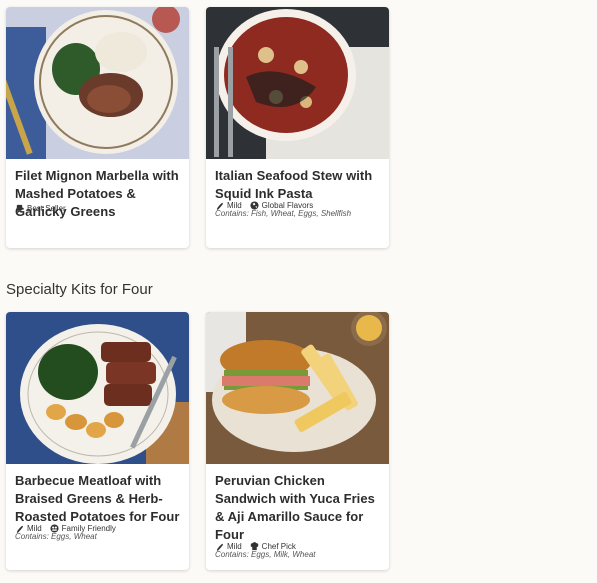 This screenshot has height=583, width=597. I want to click on globe-icon, so click(254, 205).